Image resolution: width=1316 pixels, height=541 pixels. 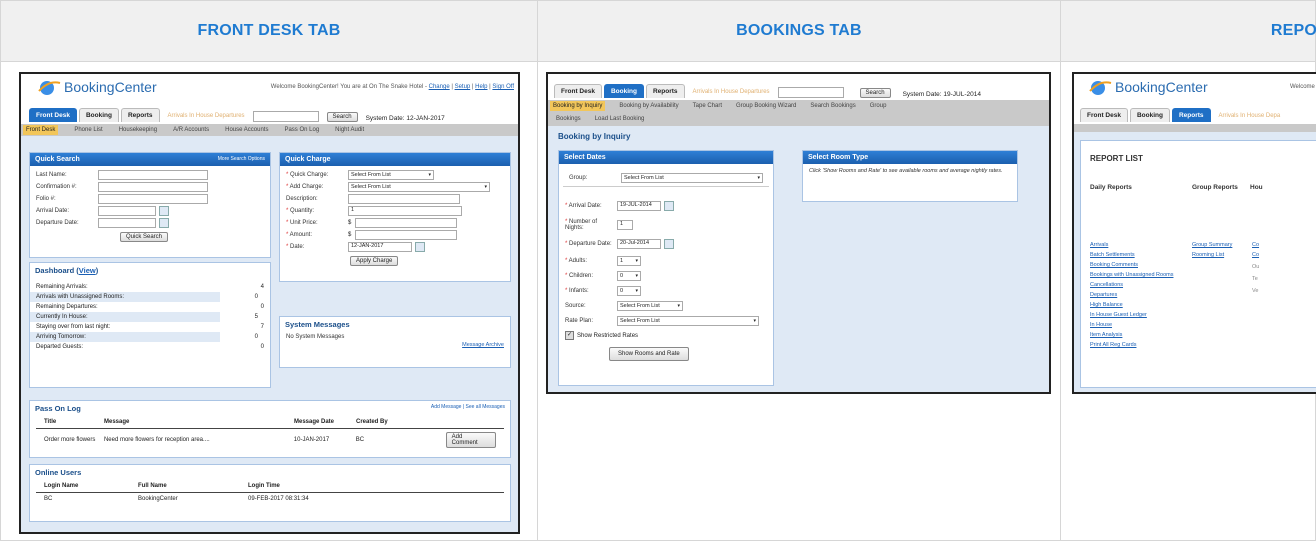 What do you see at coordinates (707, 106) in the screenshot?
I see `subnav-tape-chart: Tape Chart` at bounding box center [707, 106].